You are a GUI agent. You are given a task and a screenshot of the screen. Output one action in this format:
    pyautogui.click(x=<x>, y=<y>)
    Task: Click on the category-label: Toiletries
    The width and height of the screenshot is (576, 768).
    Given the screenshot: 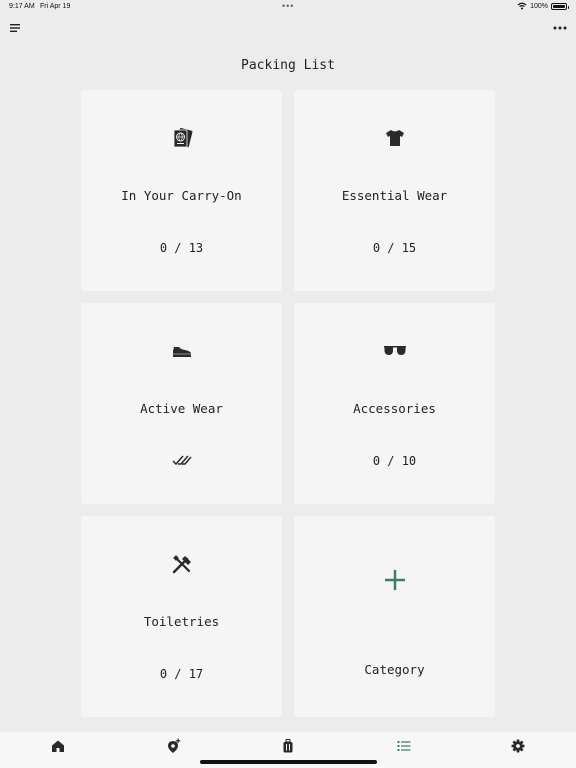 What is the action you would take?
    pyautogui.click(x=181, y=621)
    